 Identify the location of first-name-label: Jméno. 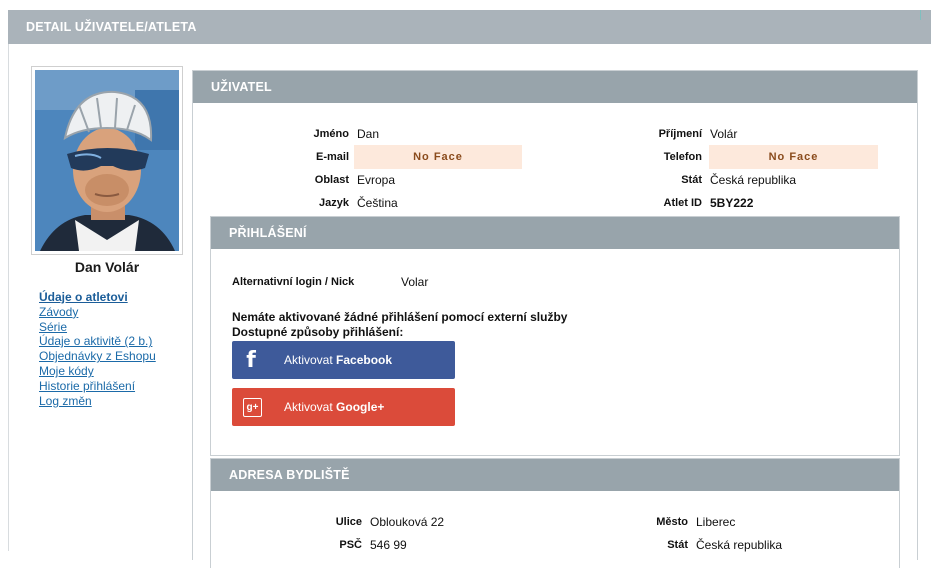
(331, 134).